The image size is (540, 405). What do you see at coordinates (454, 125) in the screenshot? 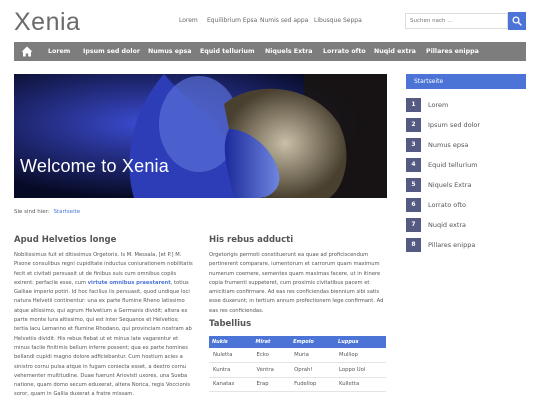
I see `sidebar-item-label: Ipsum sed dolor` at bounding box center [454, 125].